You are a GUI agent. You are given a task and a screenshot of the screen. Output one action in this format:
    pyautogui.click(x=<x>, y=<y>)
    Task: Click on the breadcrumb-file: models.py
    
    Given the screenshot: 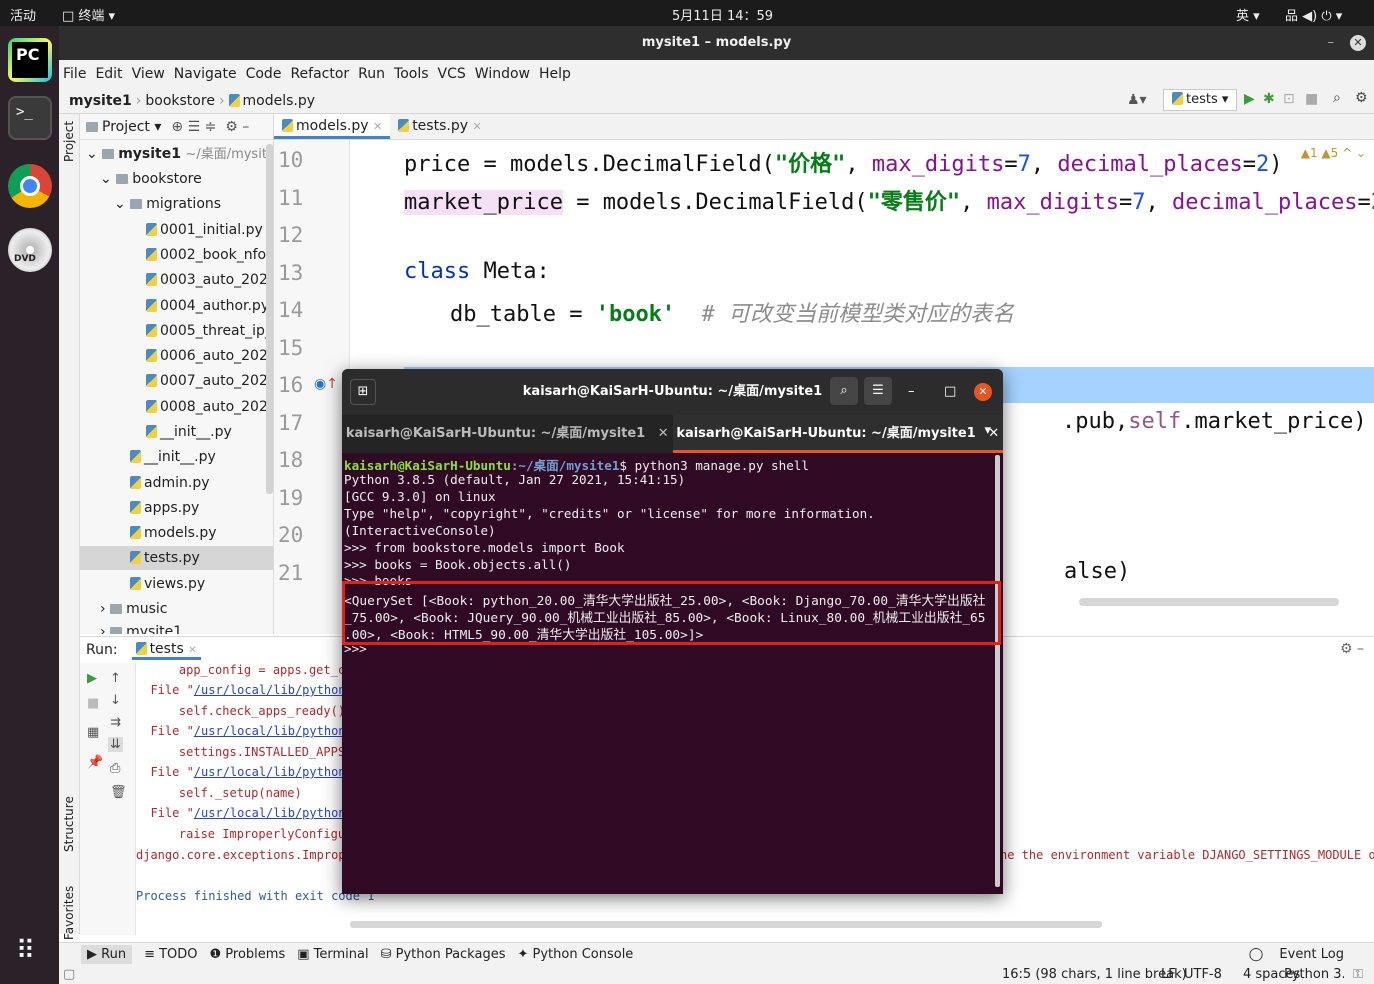 What is the action you would take?
    pyautogui.click(x=279, y=101)
    